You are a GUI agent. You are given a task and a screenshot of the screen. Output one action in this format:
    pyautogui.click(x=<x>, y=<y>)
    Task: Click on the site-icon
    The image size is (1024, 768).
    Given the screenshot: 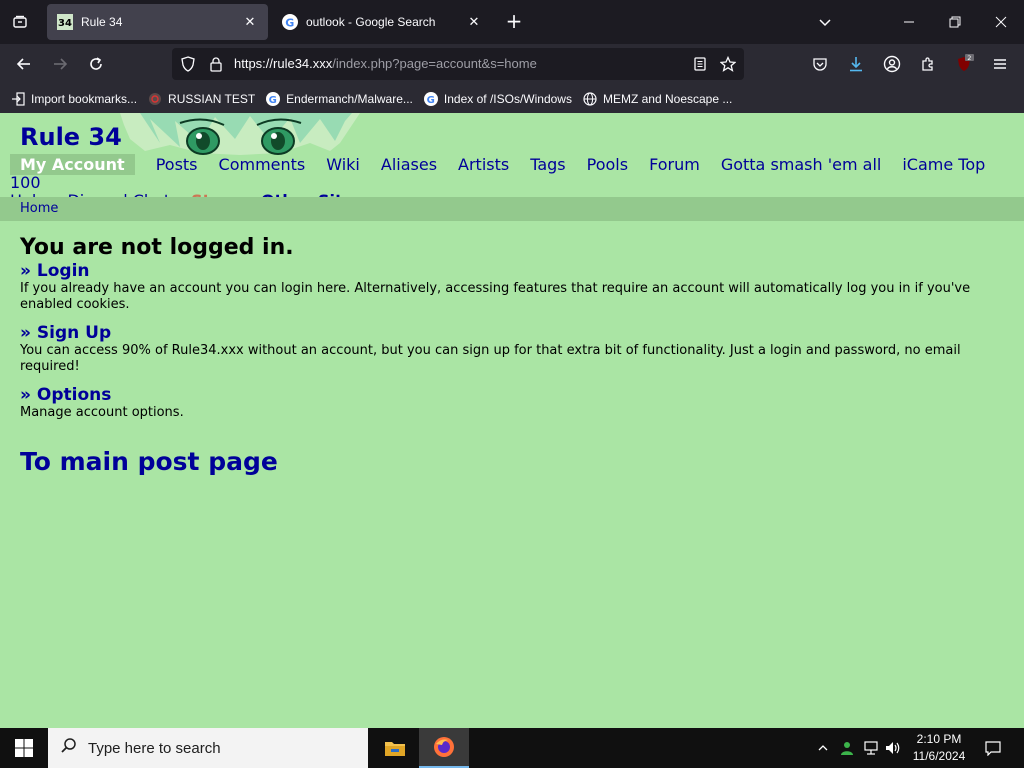 What is the action you would take?
    pyautogui.click(x=155, y=99)
    